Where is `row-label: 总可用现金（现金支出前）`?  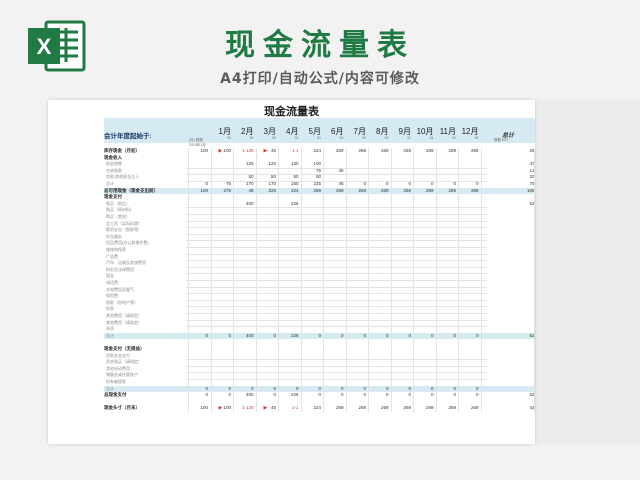
row-label: 总可用现金（现金支出前） is located at coordinates (144, 191).